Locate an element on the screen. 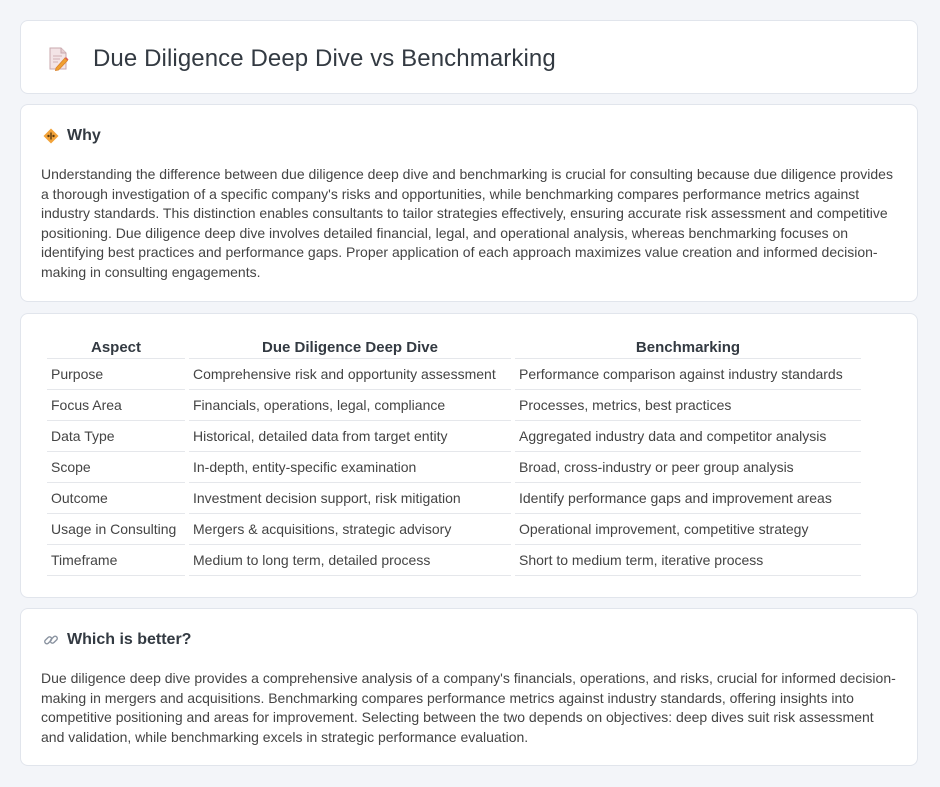 Image resolution: width=940 pixels, height=787 pixels. document-pencil-icon is located at coordinates (58, 59).